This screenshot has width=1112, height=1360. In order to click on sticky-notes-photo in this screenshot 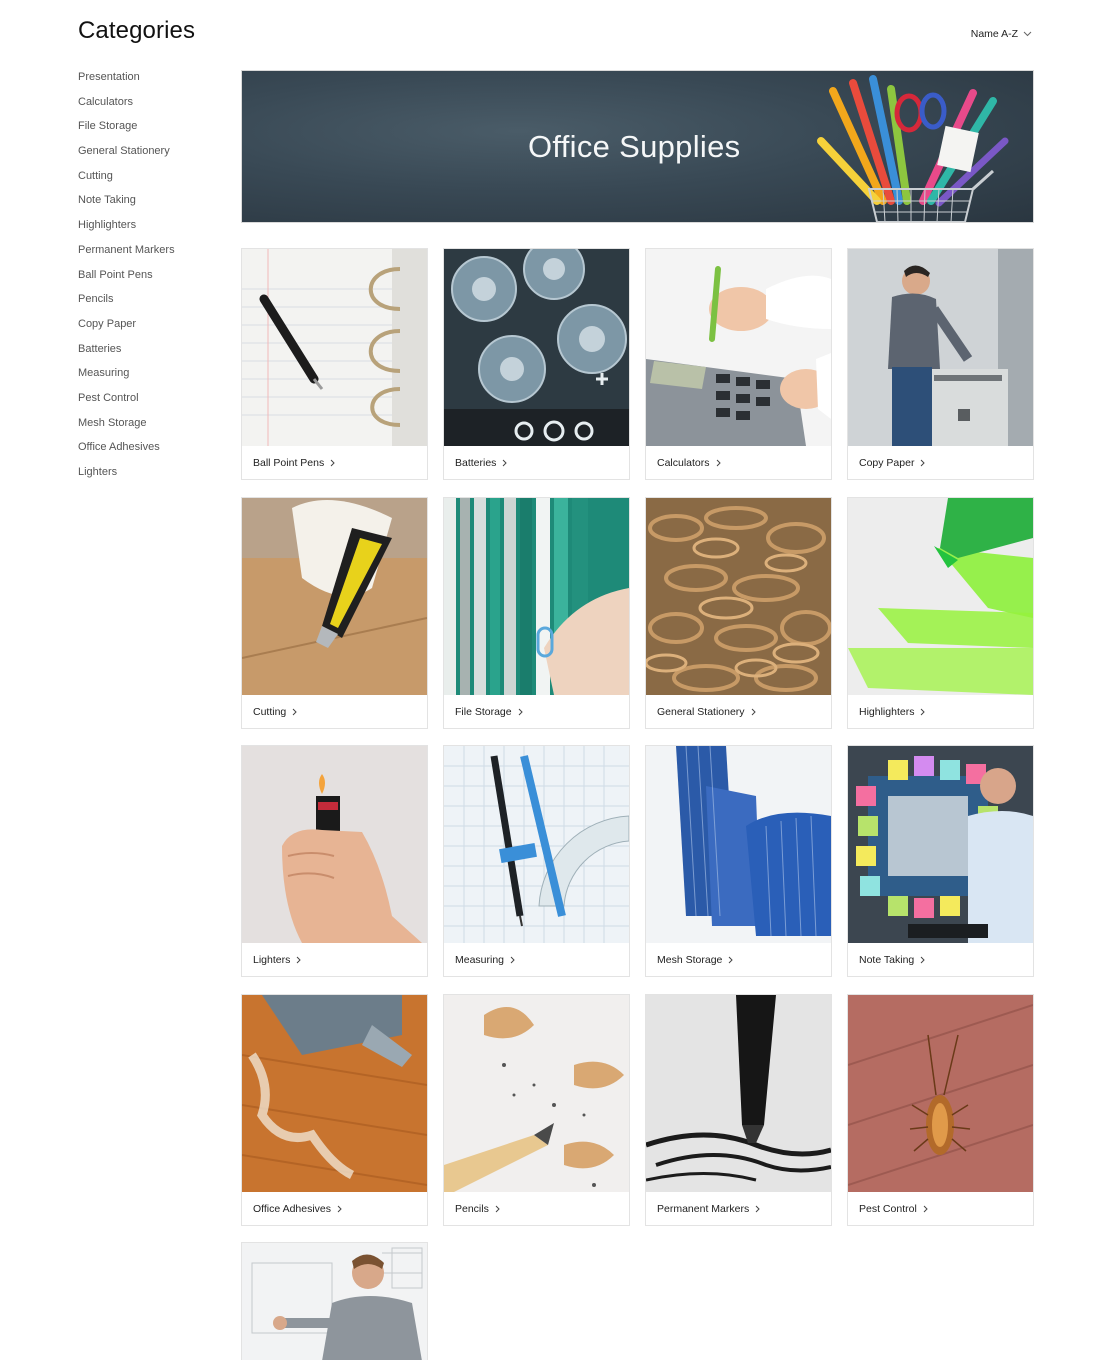, I will do `click(940, 844)`.